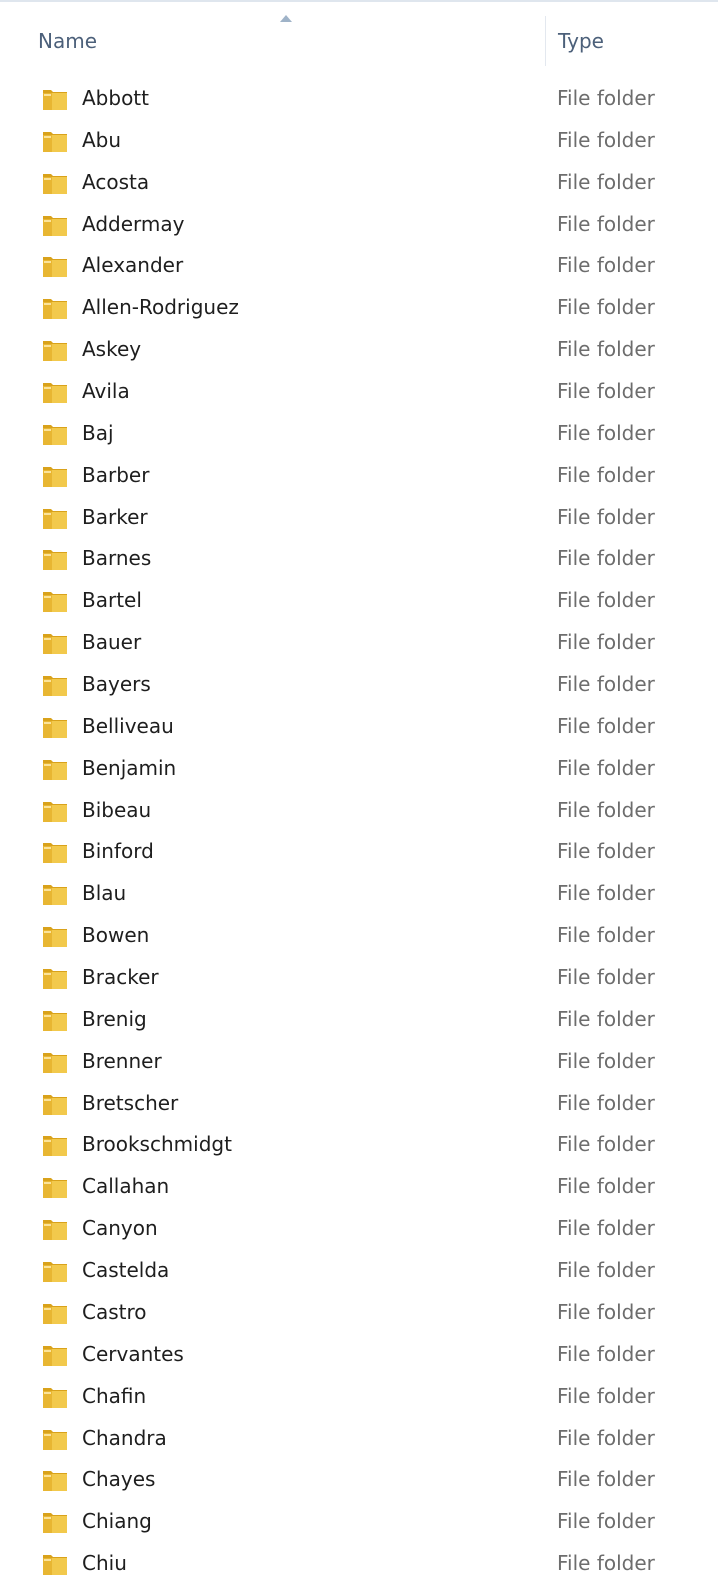 This screenshot has width=718, height=1585. I want to click on item-name: Barker, so click(115, 516).